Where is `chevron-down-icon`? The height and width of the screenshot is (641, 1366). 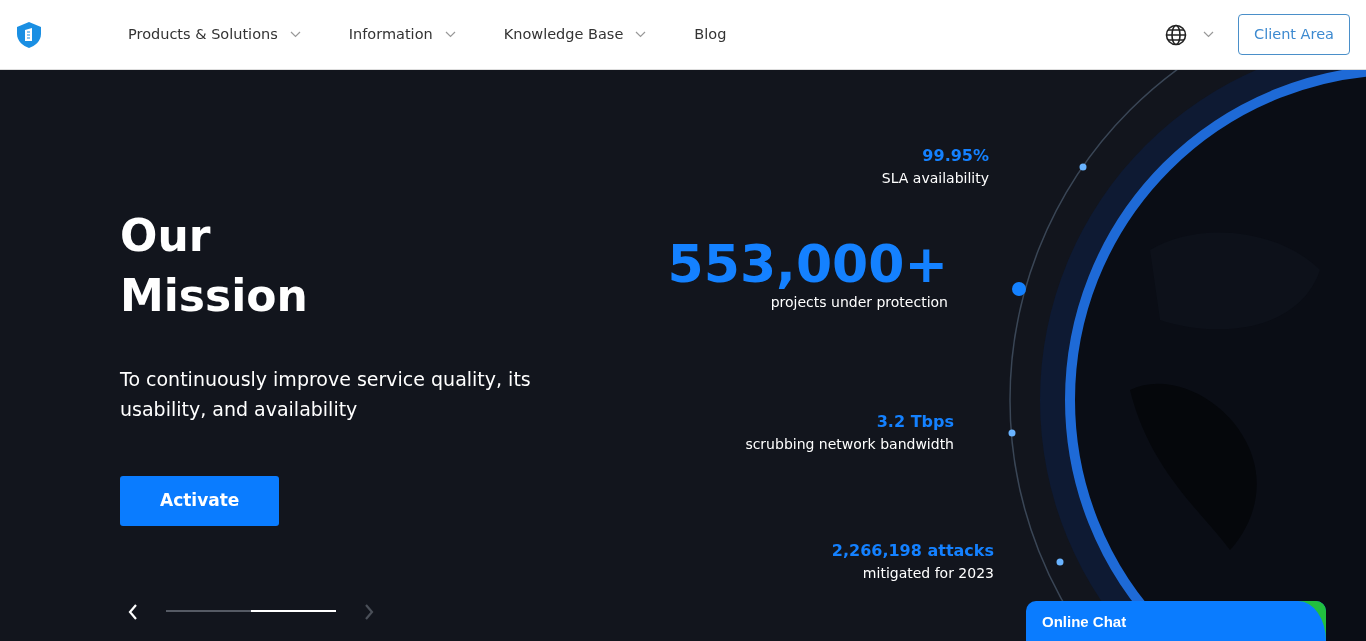
chevron-down-icon is located at coordinates (1209, 34).